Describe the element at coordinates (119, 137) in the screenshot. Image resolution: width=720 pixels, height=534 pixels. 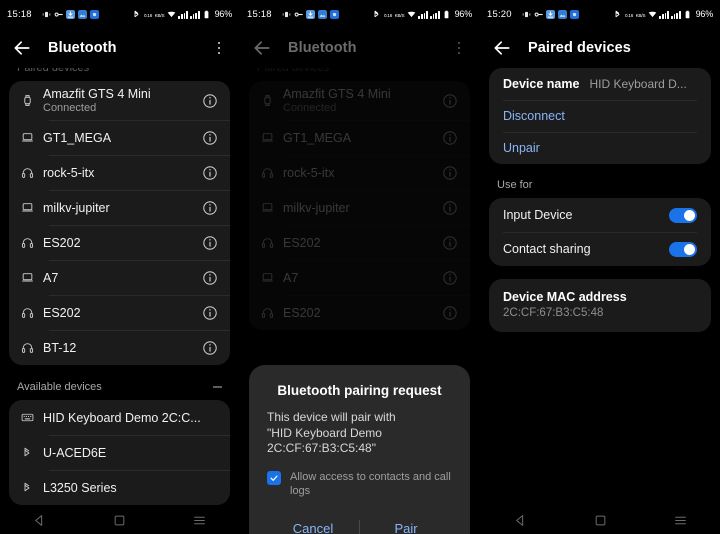
I see `table-row: GT1_MEGA` at that location.